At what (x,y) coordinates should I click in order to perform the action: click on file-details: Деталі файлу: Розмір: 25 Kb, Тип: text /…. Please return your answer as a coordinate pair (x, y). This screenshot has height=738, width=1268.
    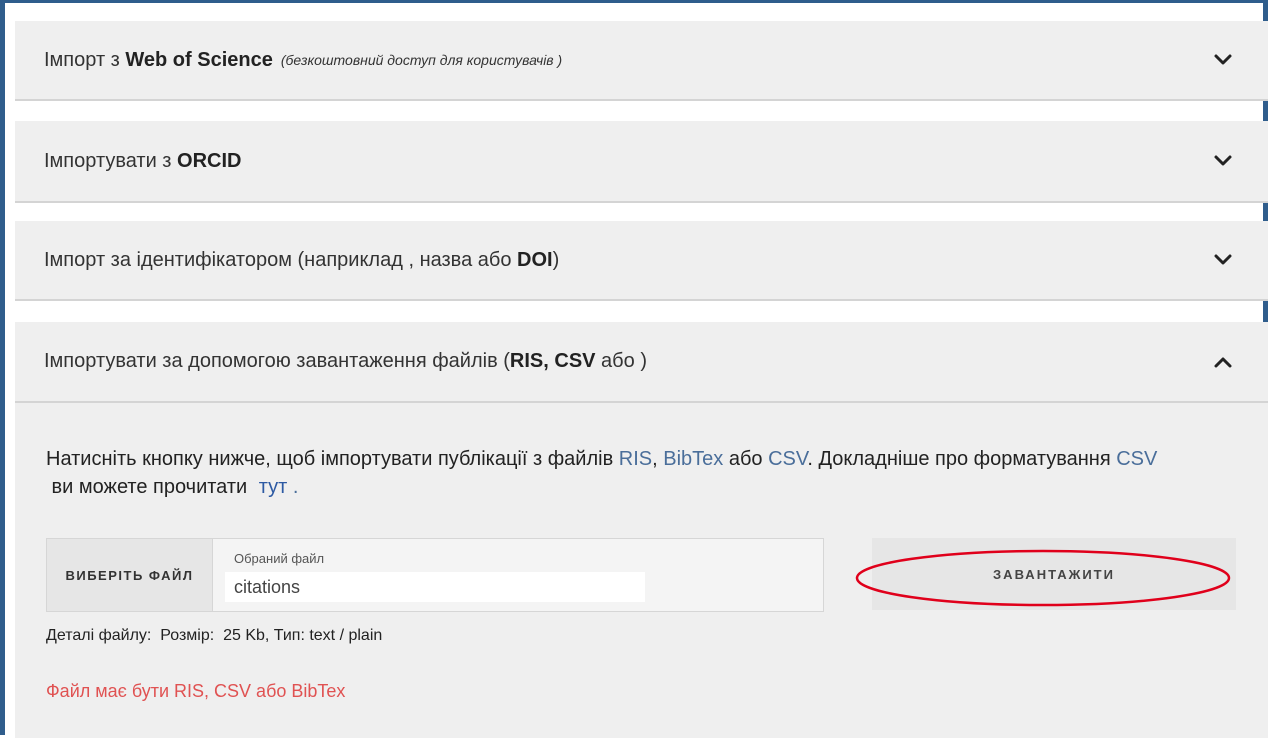
    Looking at the image, I should click on (214, 635).